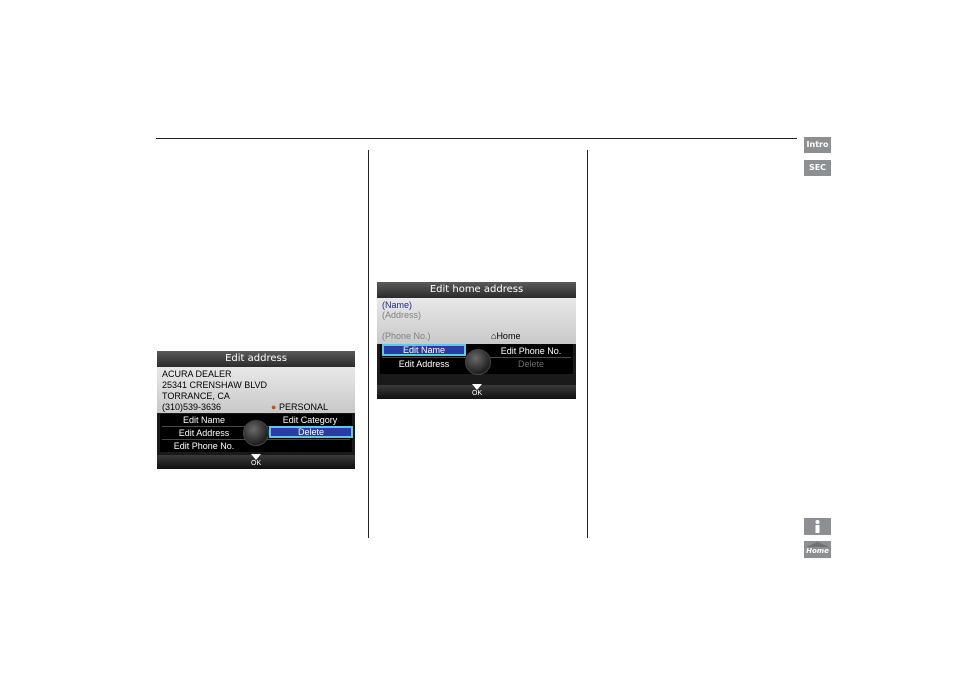 The height and width of the screenshot is (675, 954). I want to click on header-rule, so click(476, 138).